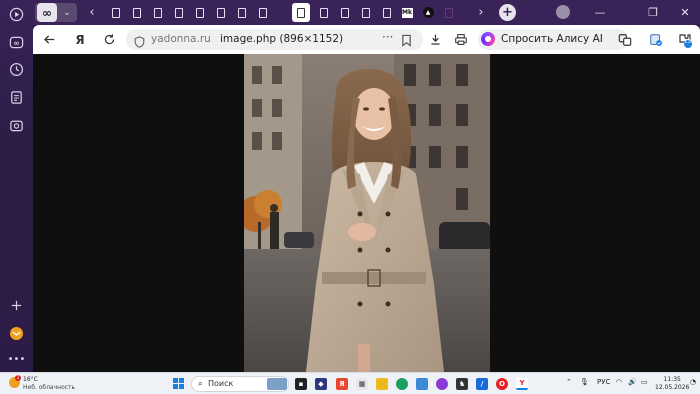 The width and height of the screenshot is (700, 394). What do you see at coordinates (569, 382) in the screenshot?
I see `chevron-up-icon: ⌃` at bounding box center [569, 382].